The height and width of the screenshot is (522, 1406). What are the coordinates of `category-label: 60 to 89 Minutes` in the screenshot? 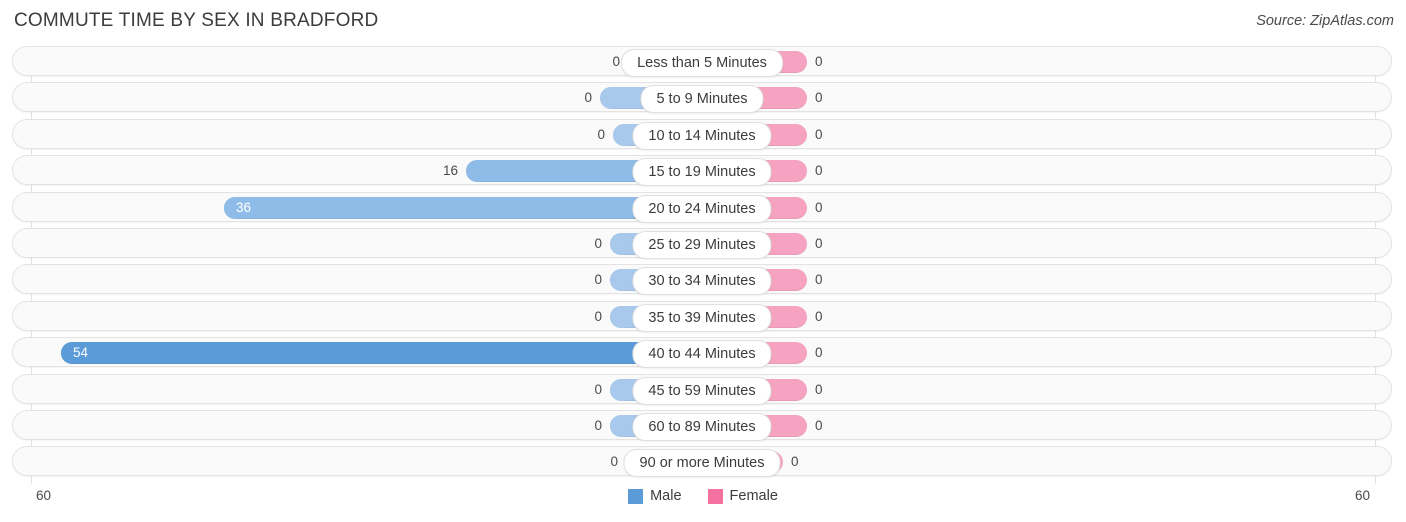 It's located at (702, 426).